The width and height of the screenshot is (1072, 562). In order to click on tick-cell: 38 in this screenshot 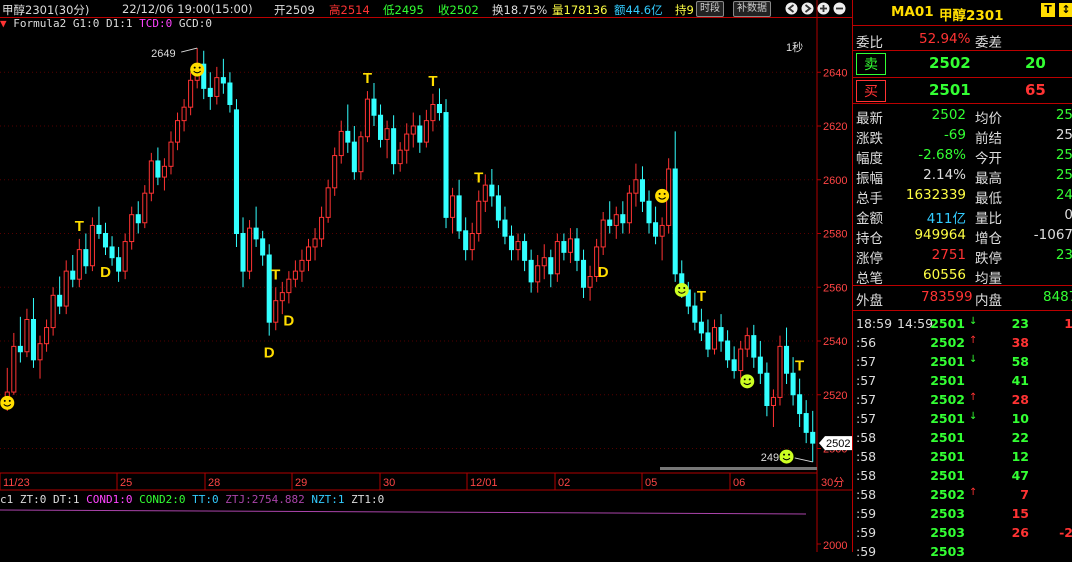, I will do `click(1020, 342)`.